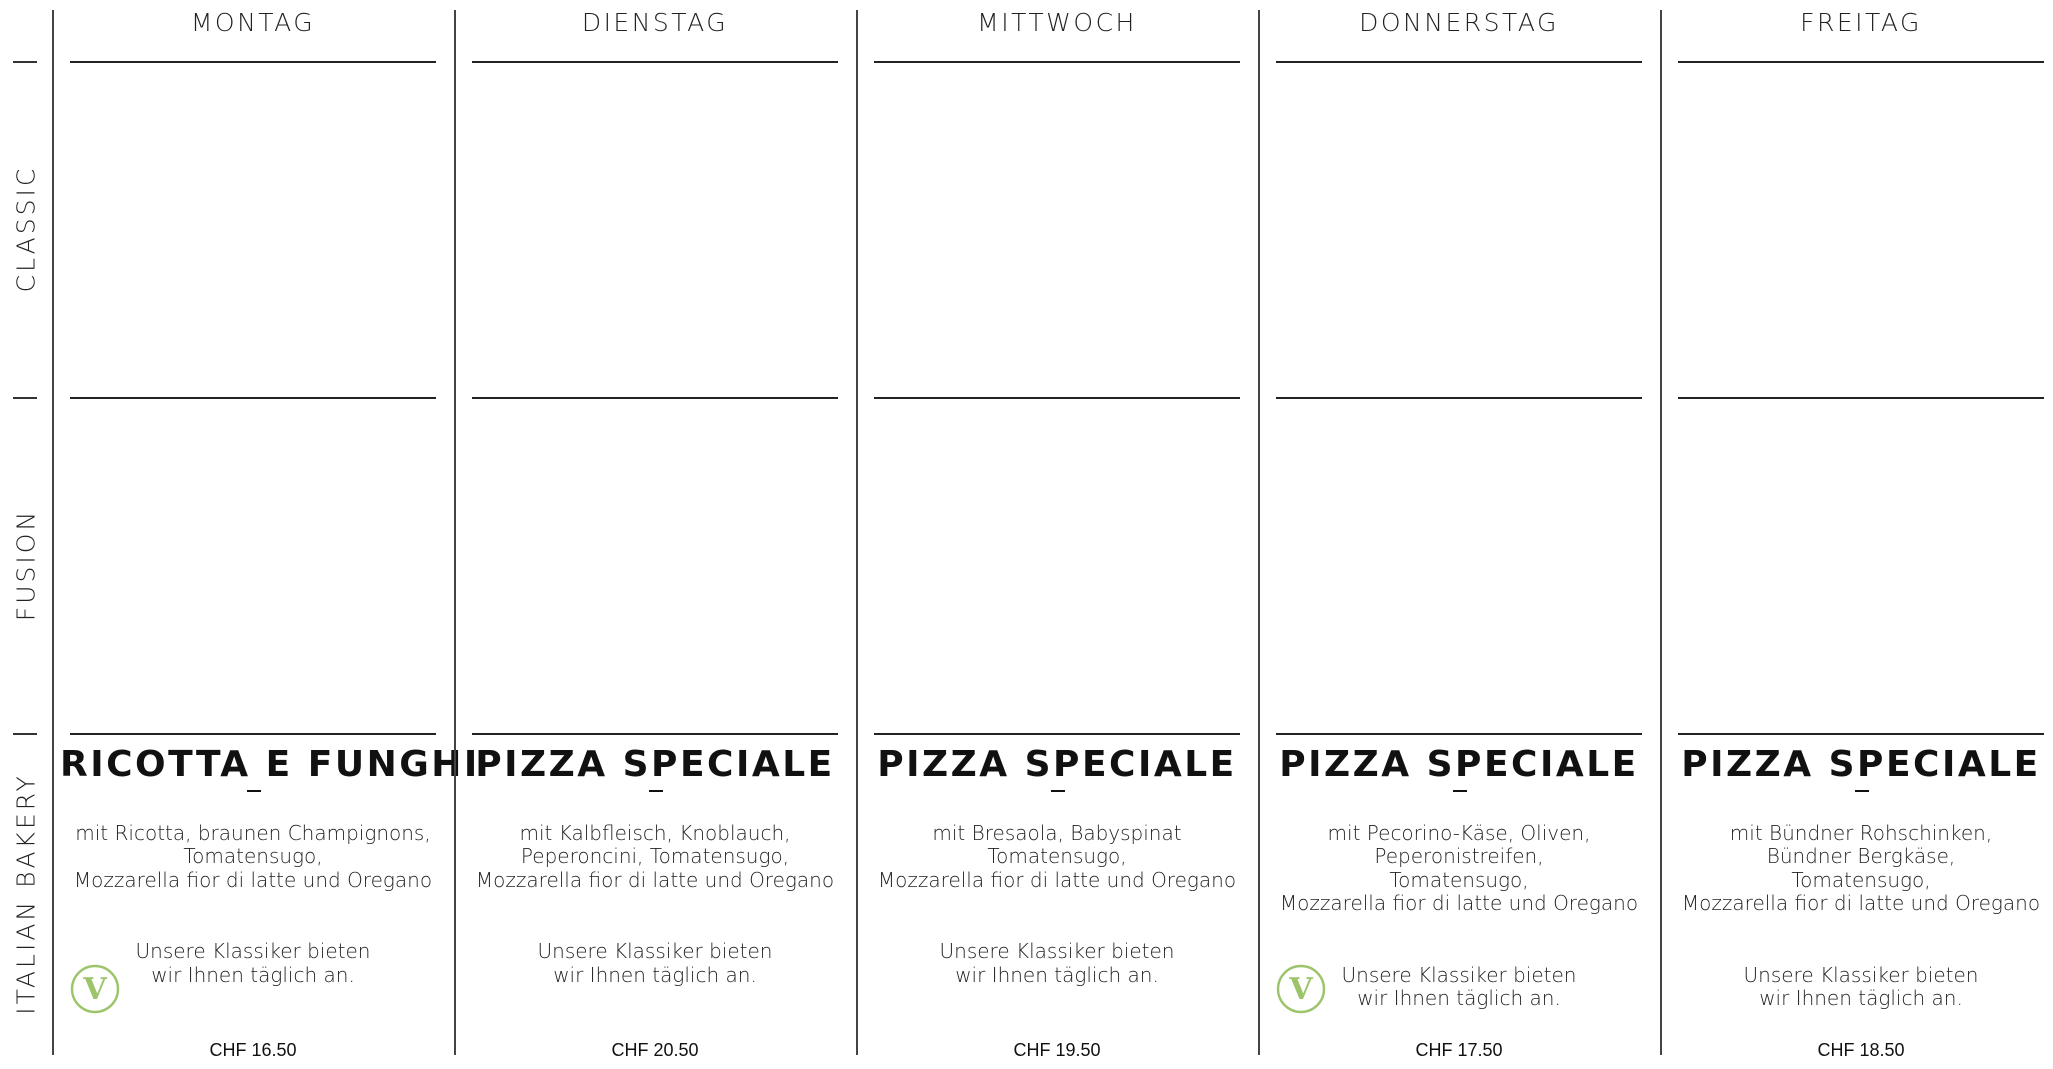 The width and height of the screenshot is (2053, 1069). Describe the element at coordinates (253, 1050) in the screenshot. I see `price: CHF 16.50` at that location.